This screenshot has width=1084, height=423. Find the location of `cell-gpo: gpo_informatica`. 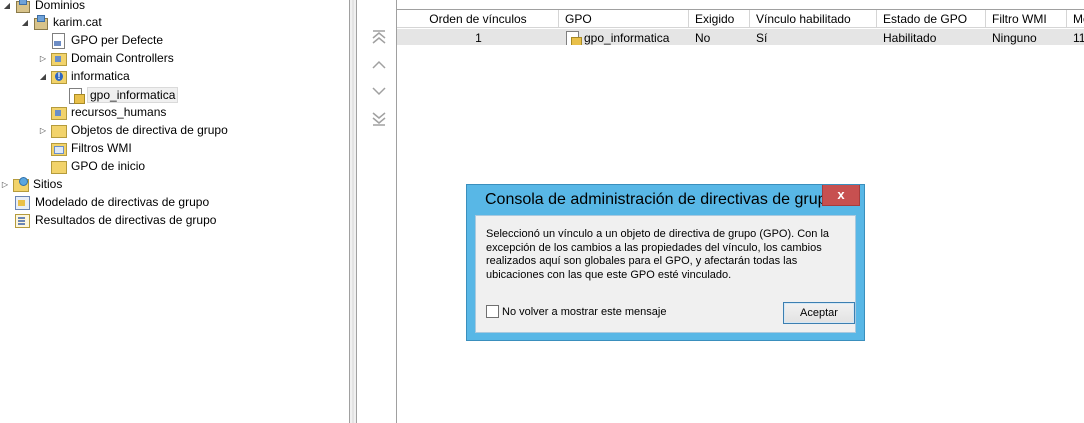

cell-gpo: gpo_informatica is located at coordinates (624, 37).